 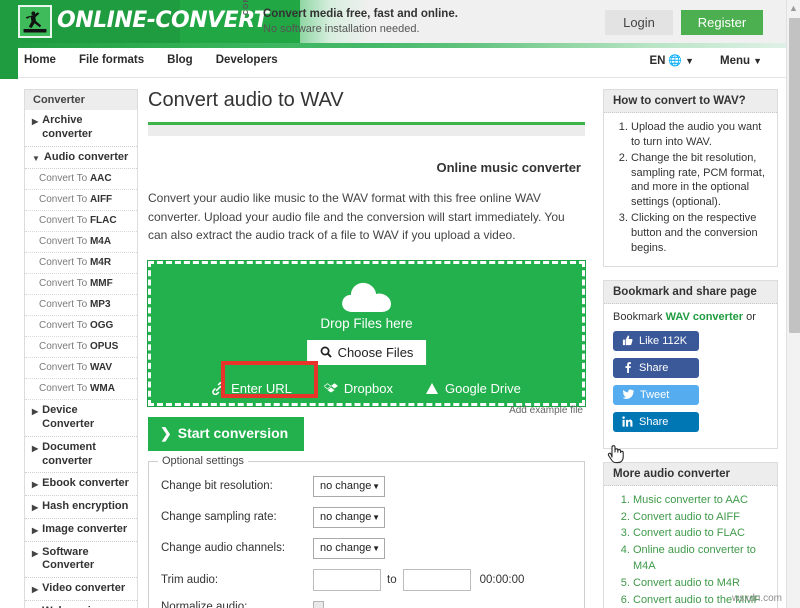 What do you see at coordinates (346, 486) in the screenshot?
I see `bit-resolution-value: no change` at bounding box center [346, 486].